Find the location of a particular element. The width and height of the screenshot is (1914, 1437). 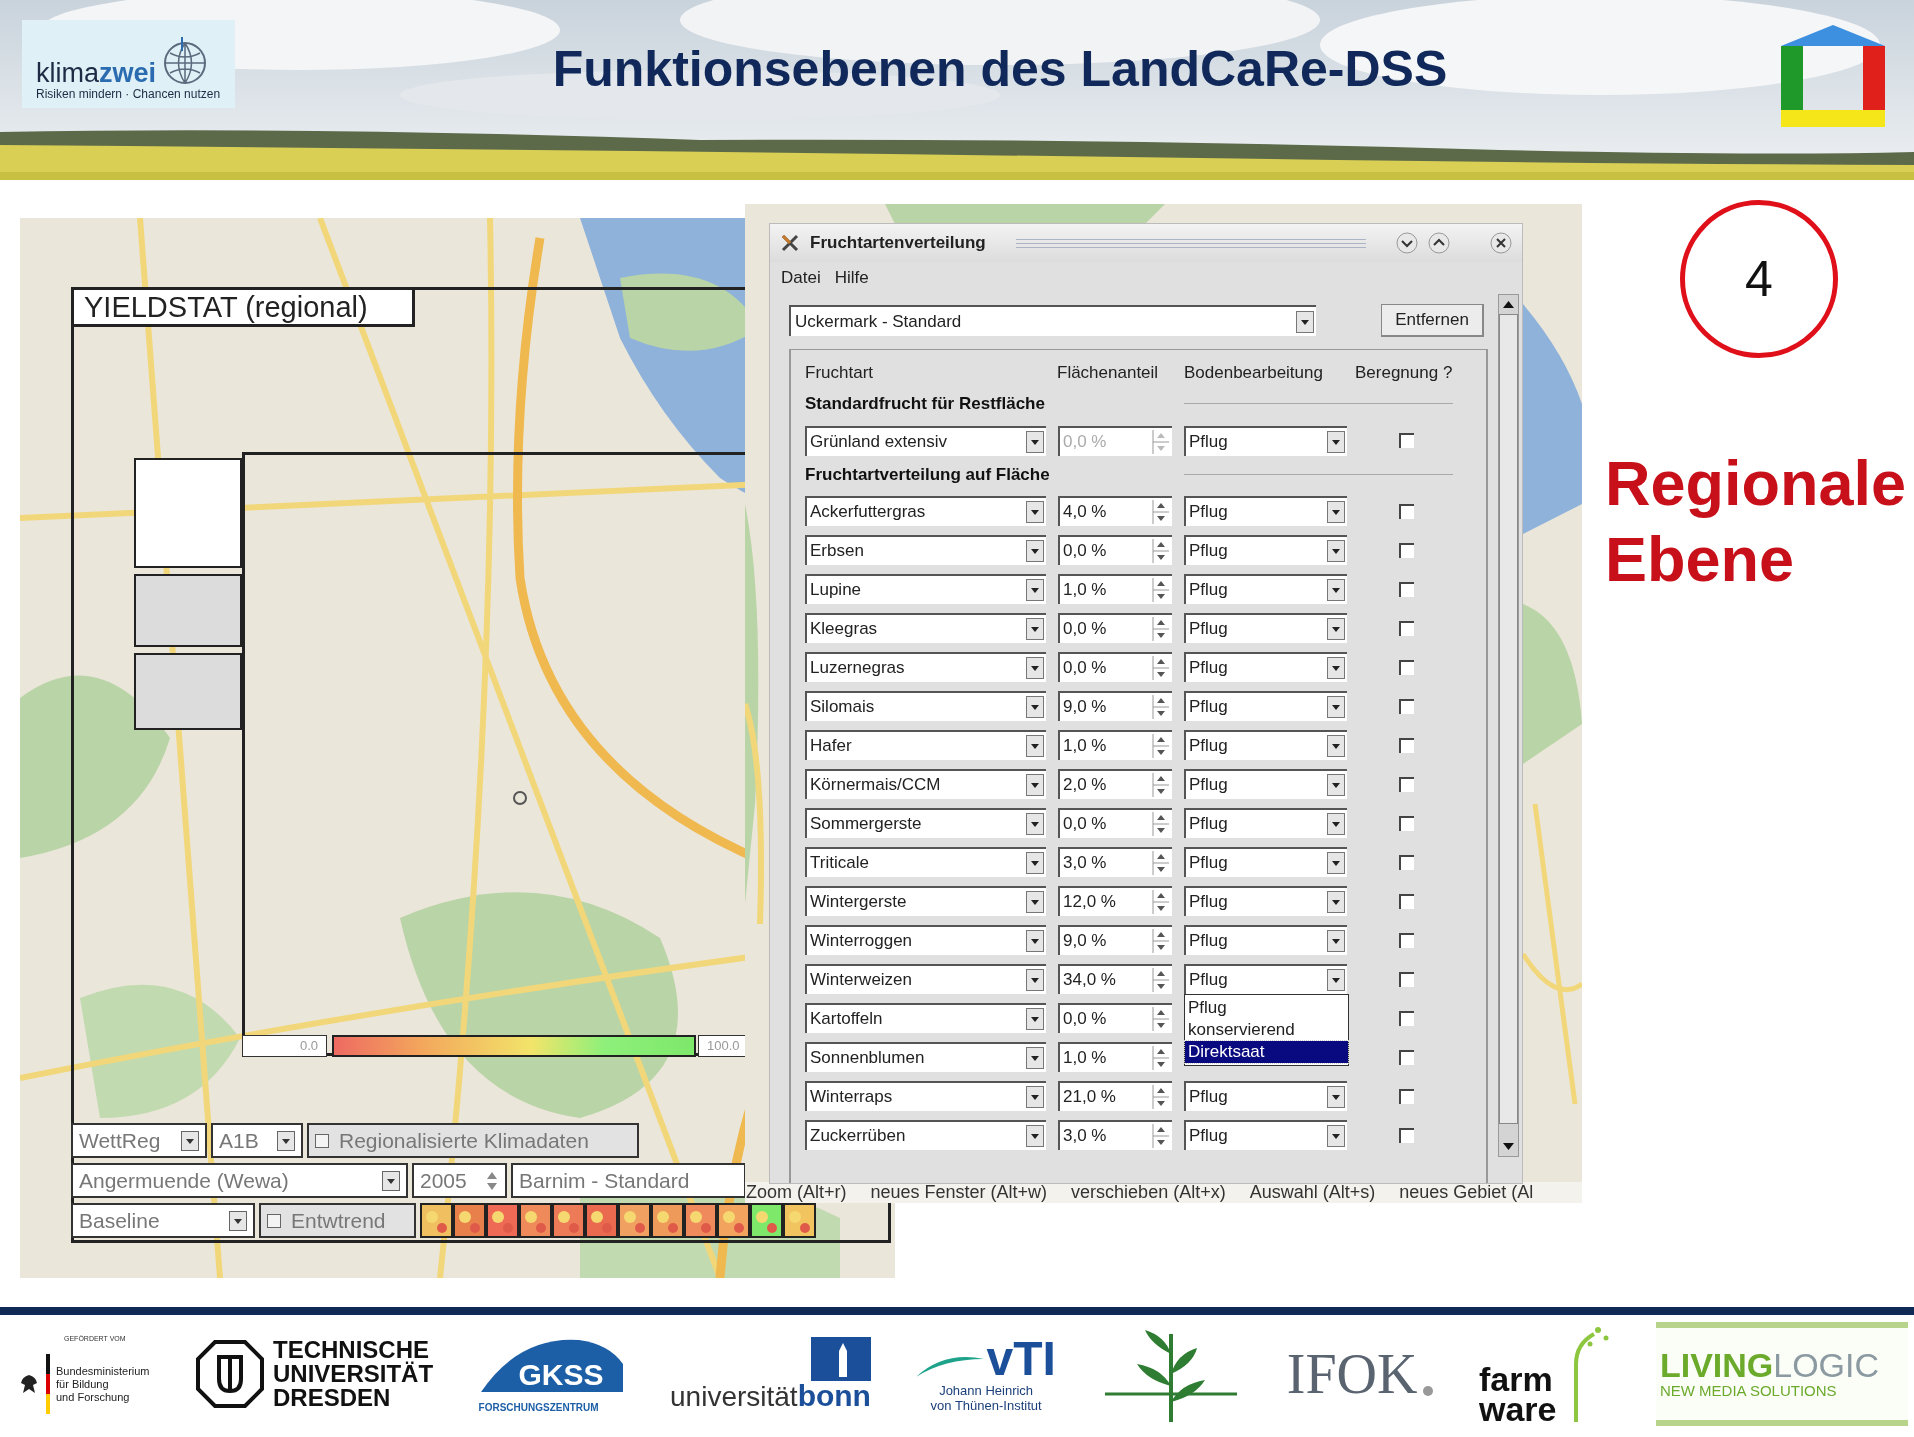

crop-dropdown: Kleegras is located at coordinates (925, 628).